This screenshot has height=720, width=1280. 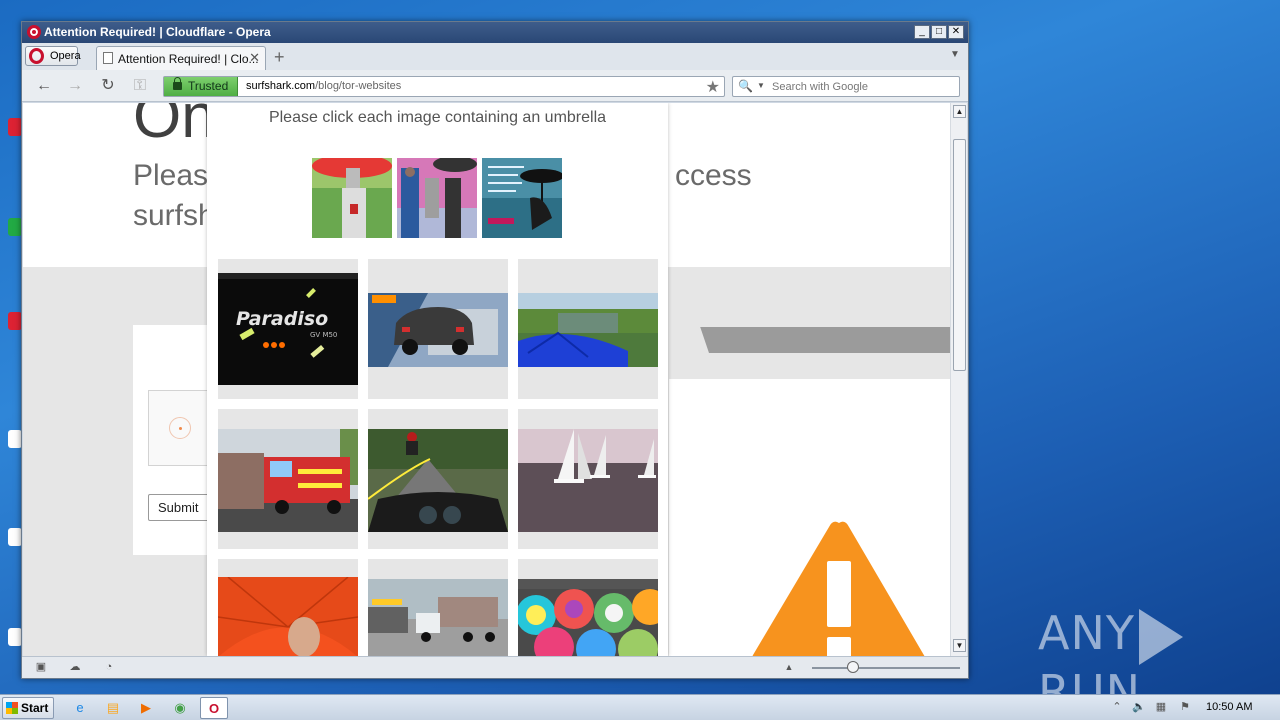 I want to click on url-text: surfshark.com/blog/tor-websites, so click(x=323, y=86).